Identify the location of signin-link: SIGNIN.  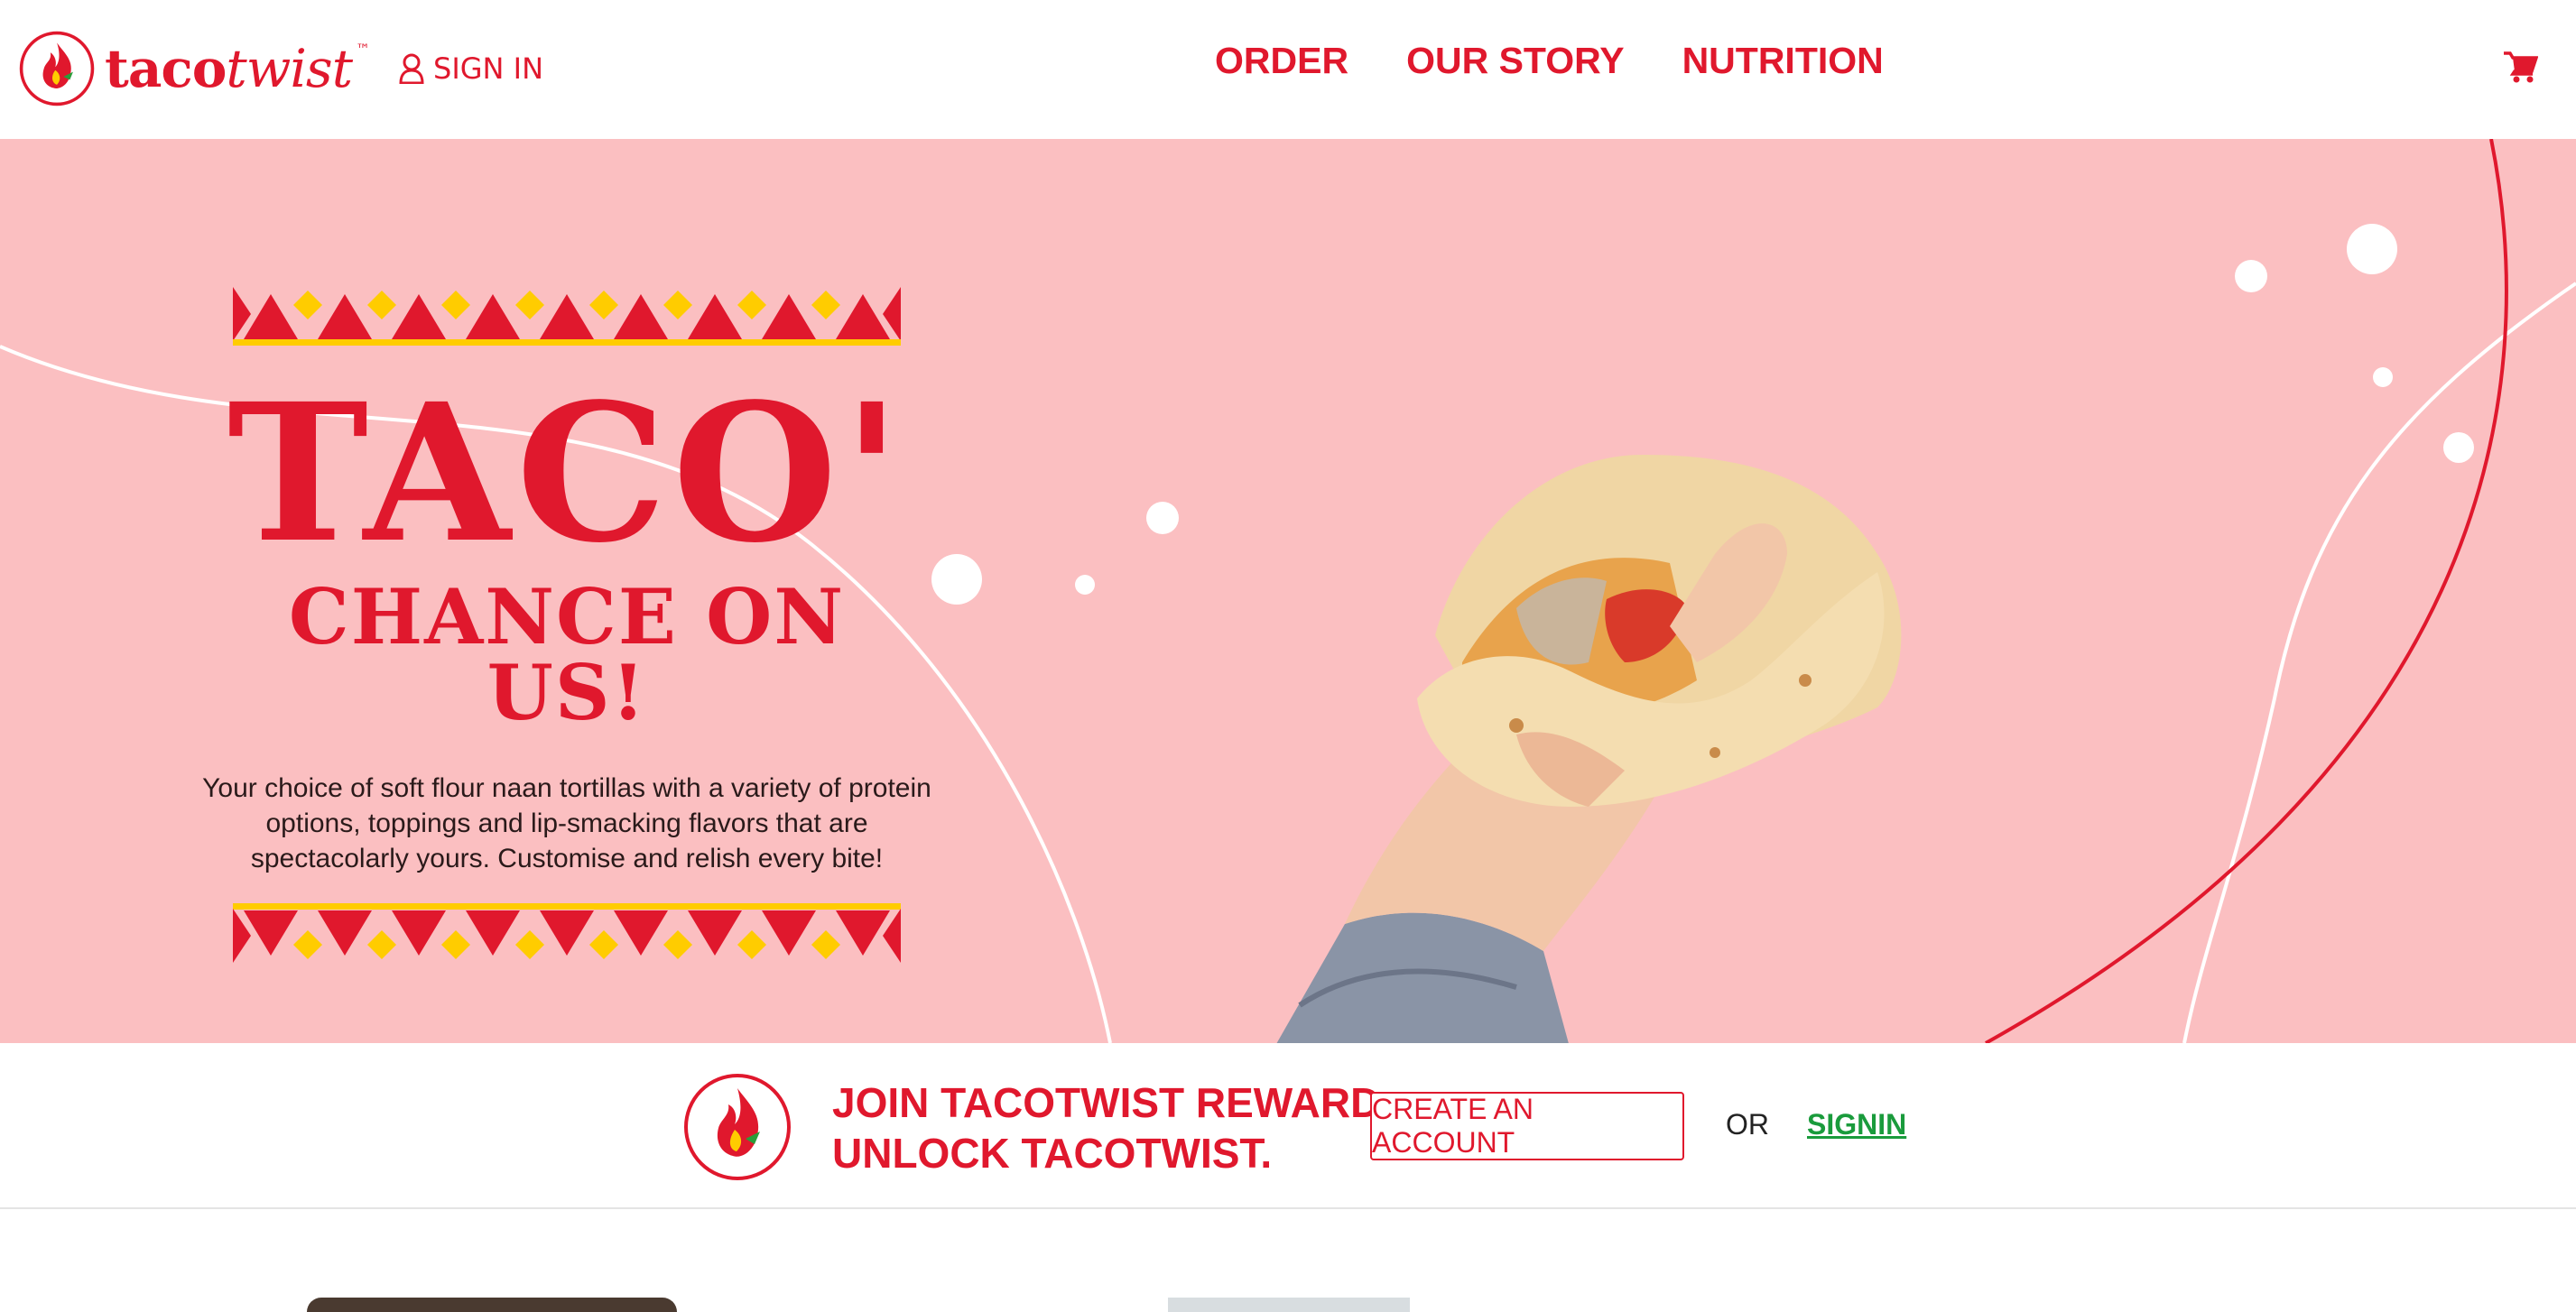
(1856, 1124).